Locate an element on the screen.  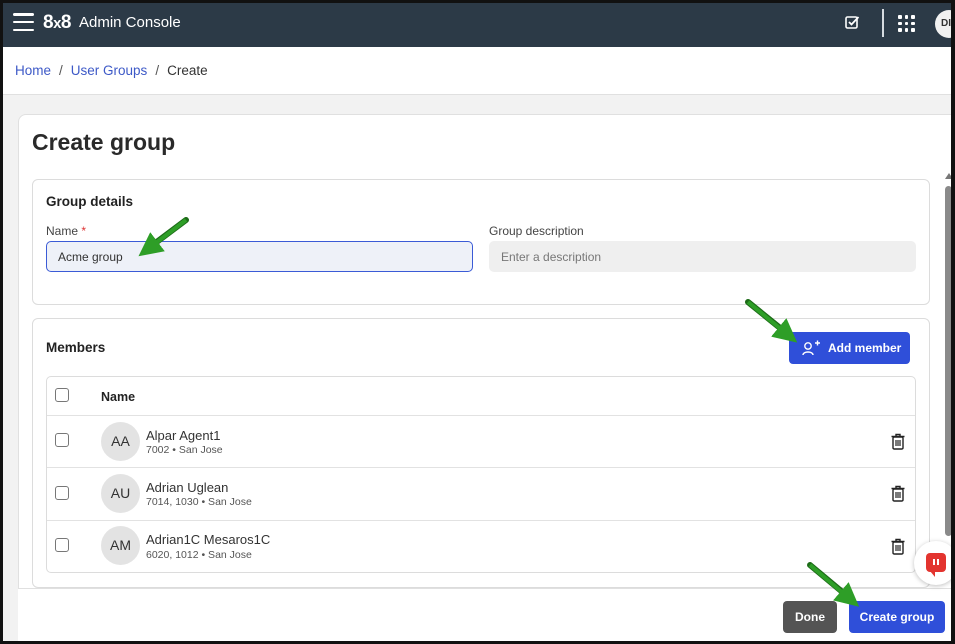
breadcrumb-current: Create is located at coordinates (187, 70).